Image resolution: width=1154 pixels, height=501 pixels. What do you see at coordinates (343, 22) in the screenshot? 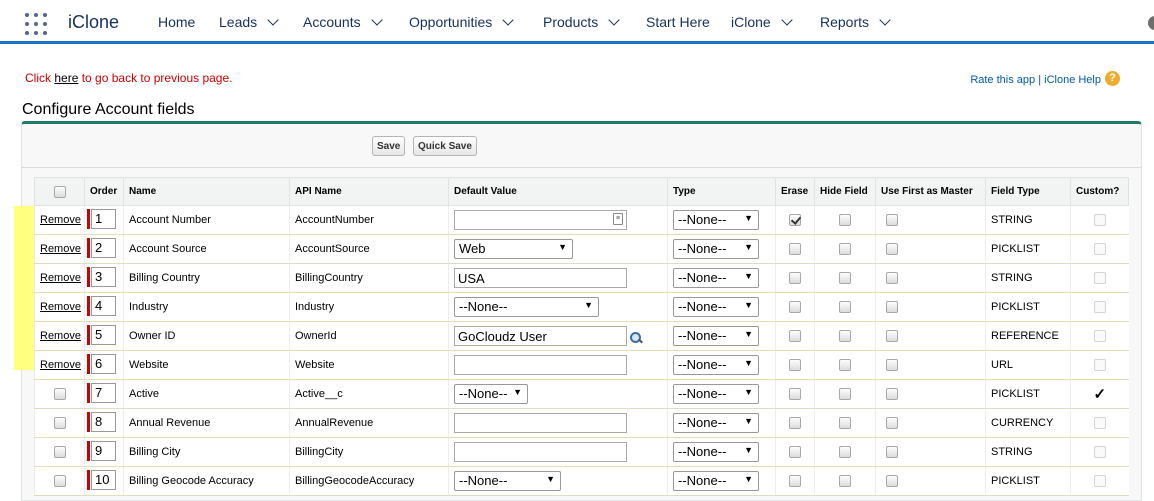
I see `nav-item-accounts: Accounts` at bounding box center [343, 22].